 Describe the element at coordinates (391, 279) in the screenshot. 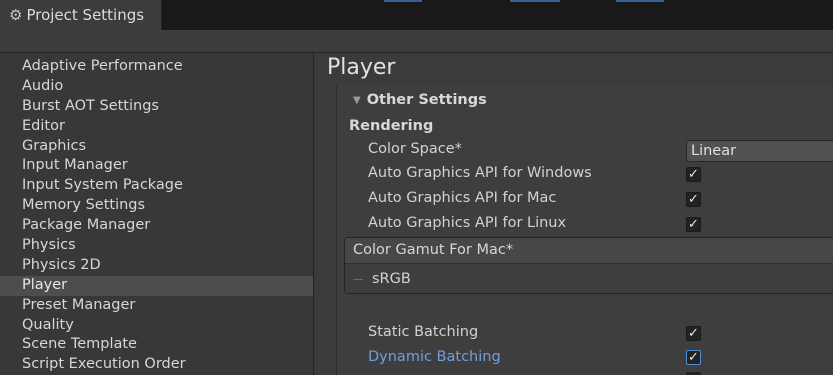

I see `color-gamut-value: sRGB` at that location.